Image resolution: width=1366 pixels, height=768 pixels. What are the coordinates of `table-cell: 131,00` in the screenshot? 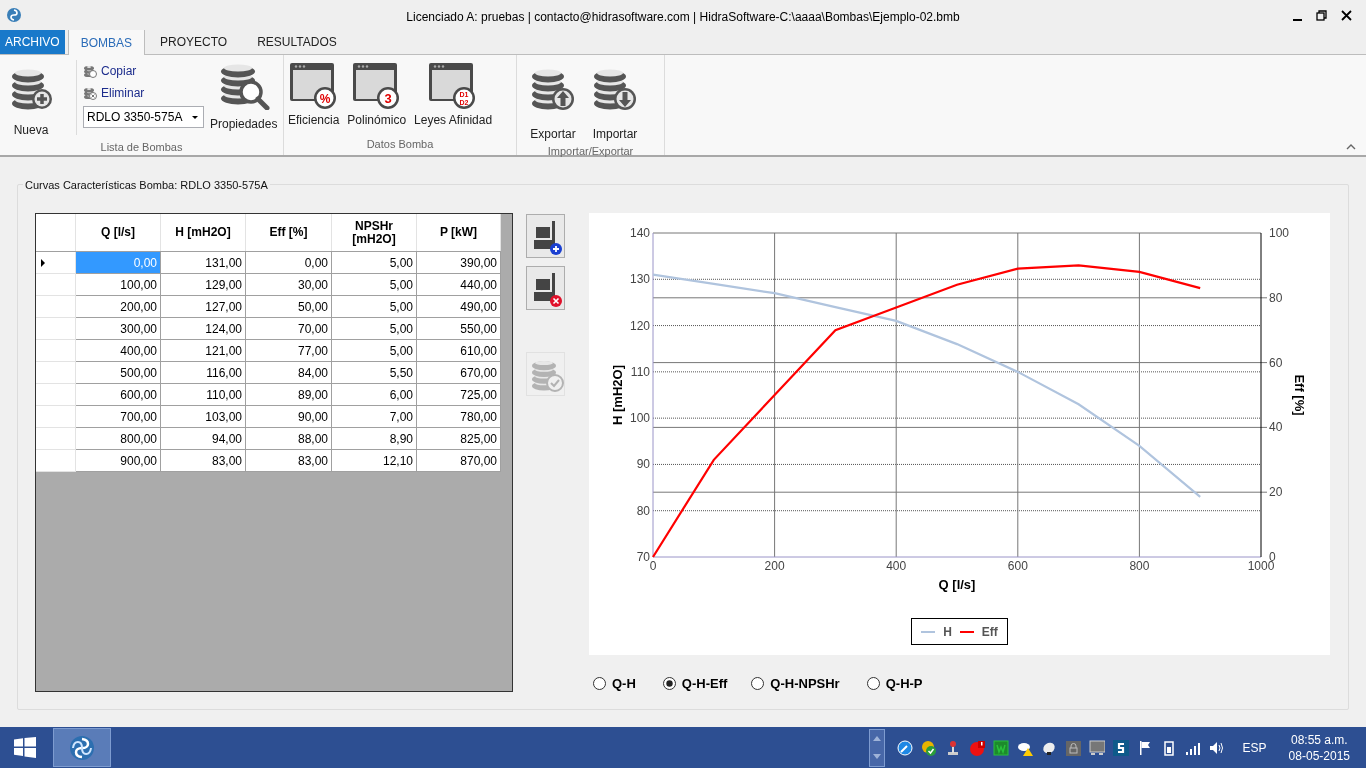 It's located at (203, 263).